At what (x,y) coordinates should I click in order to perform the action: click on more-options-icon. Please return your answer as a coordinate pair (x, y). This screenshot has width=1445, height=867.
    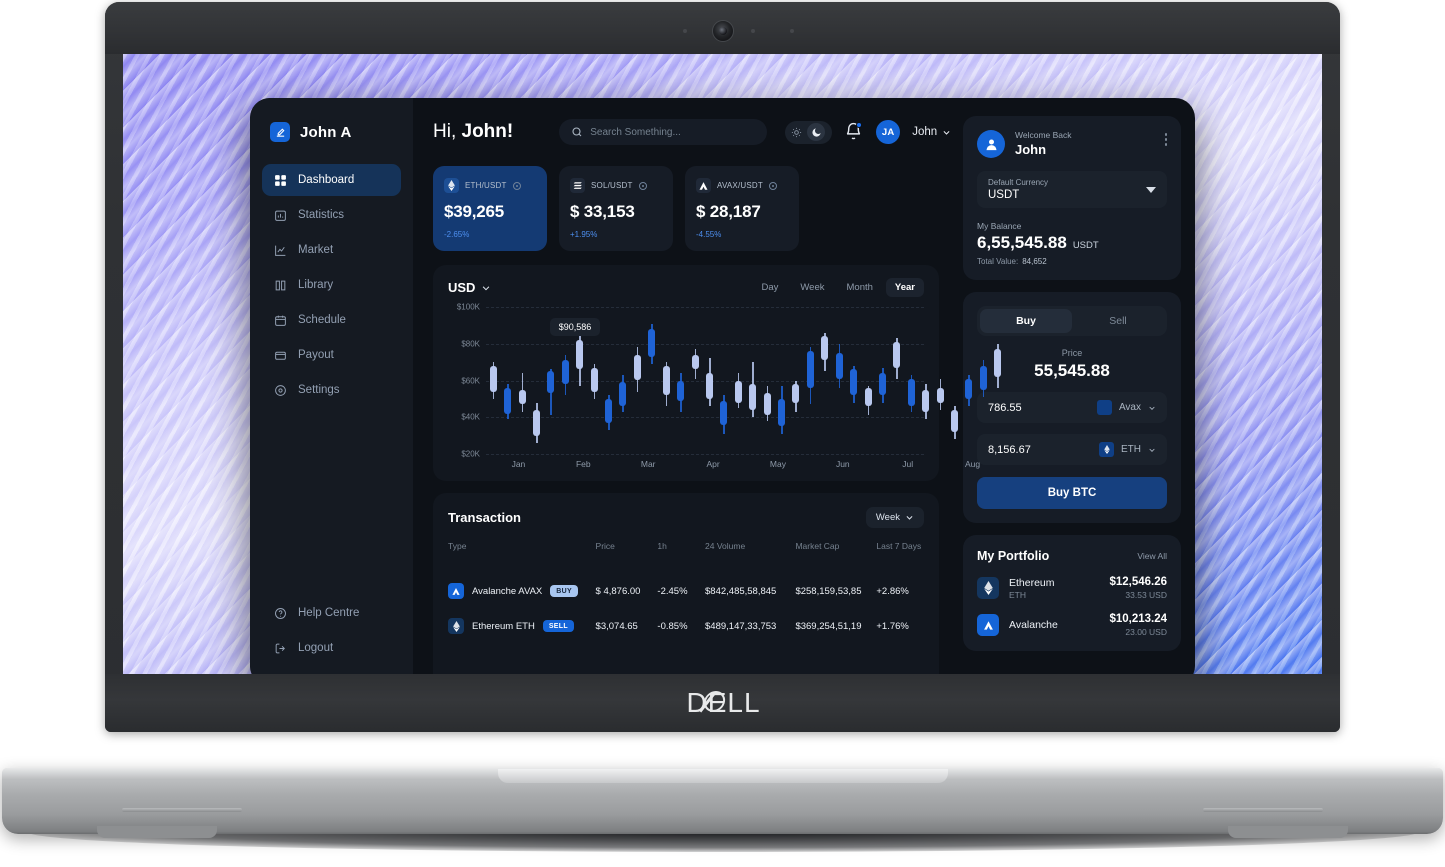
    Looking at the image, I should click on (1165, 138).